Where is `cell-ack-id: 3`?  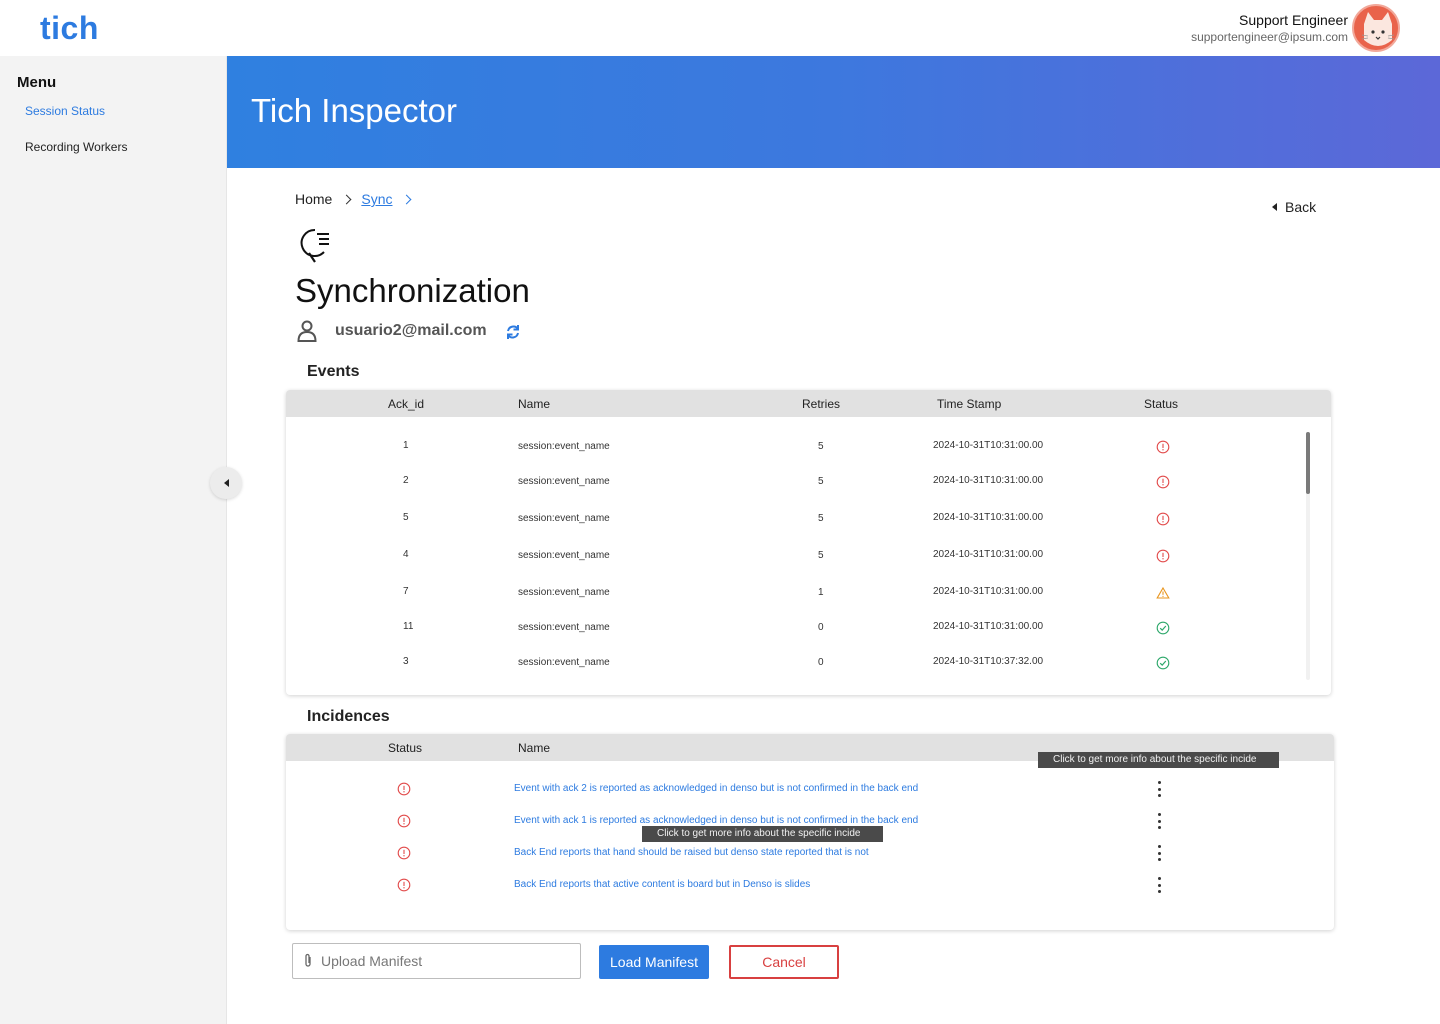 cell-ack-id: 3 is located at coordinates (406, 661).